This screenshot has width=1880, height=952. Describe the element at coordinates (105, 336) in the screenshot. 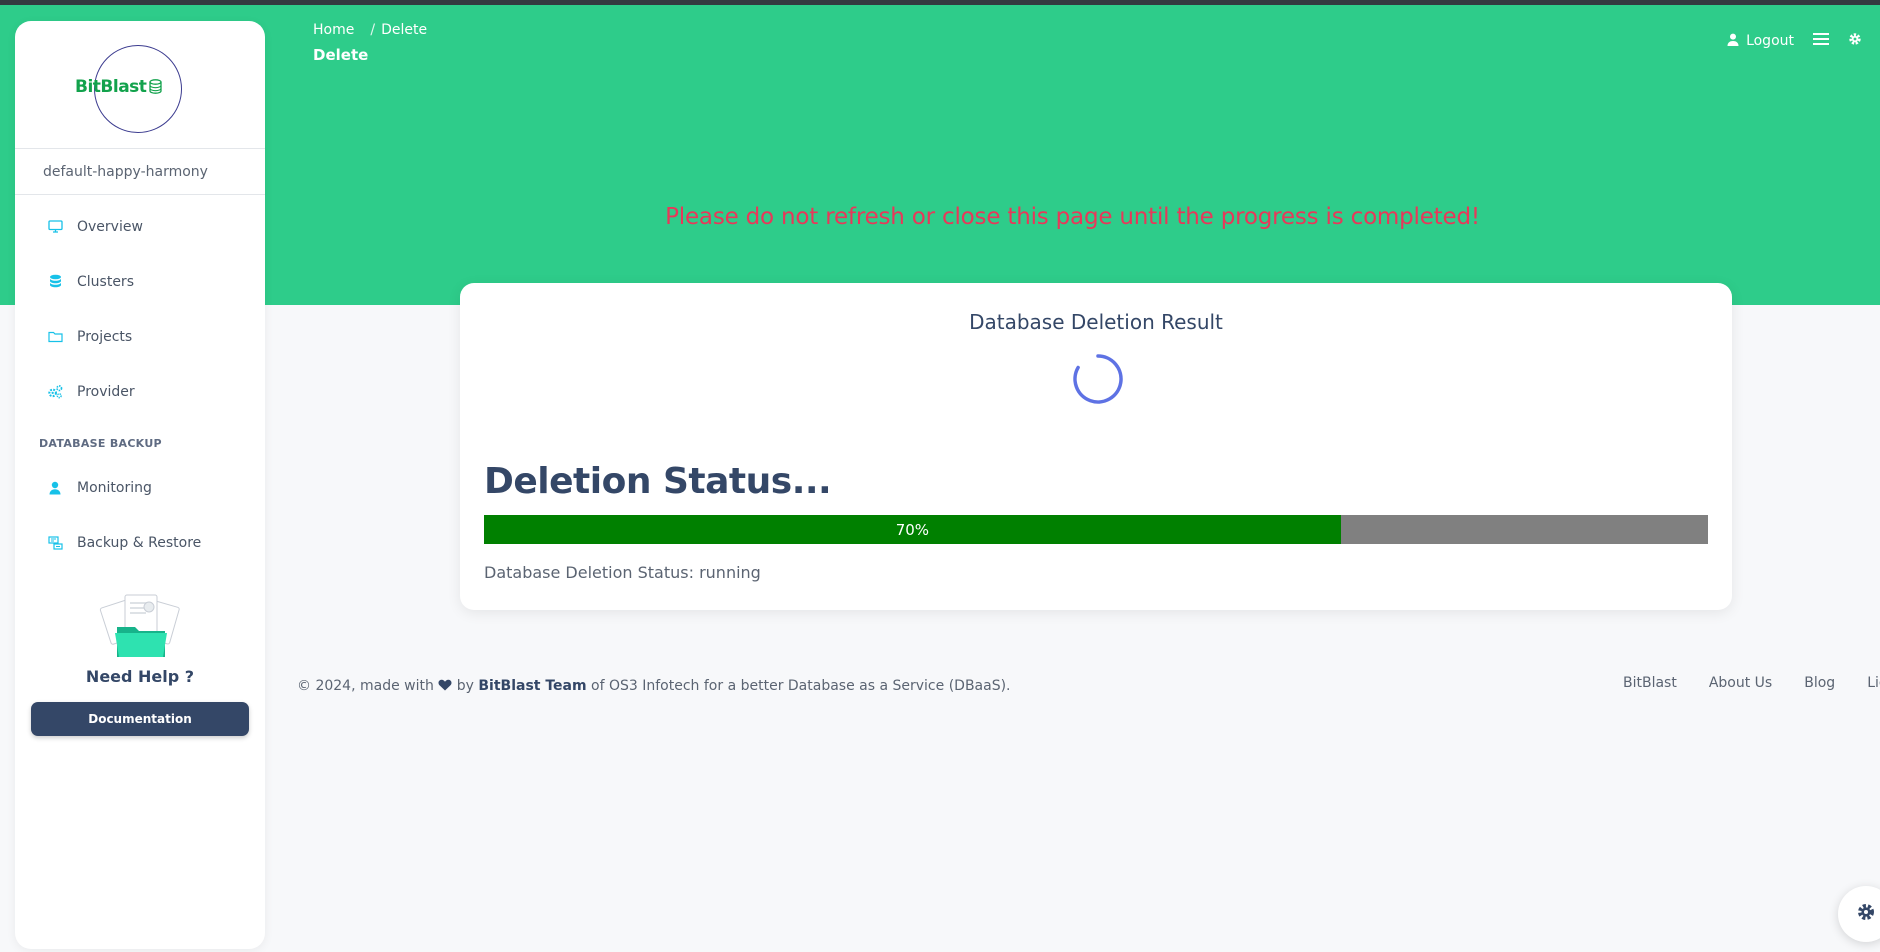

I see `sidebar-item-label: Projects` at that location.